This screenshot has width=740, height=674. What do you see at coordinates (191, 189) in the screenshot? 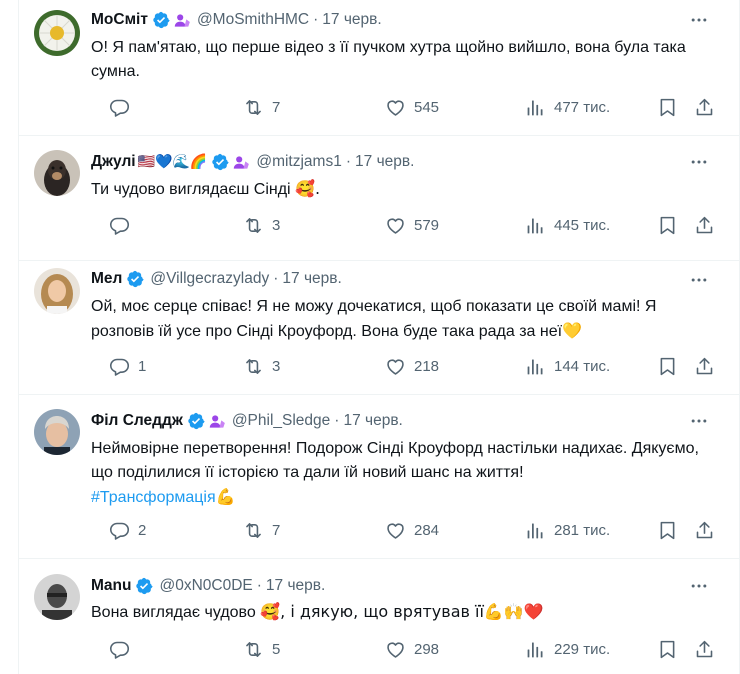
I see `tweet-text-body: Ти чудово виглядаєш Сінді` at bounding box center [191, 189].